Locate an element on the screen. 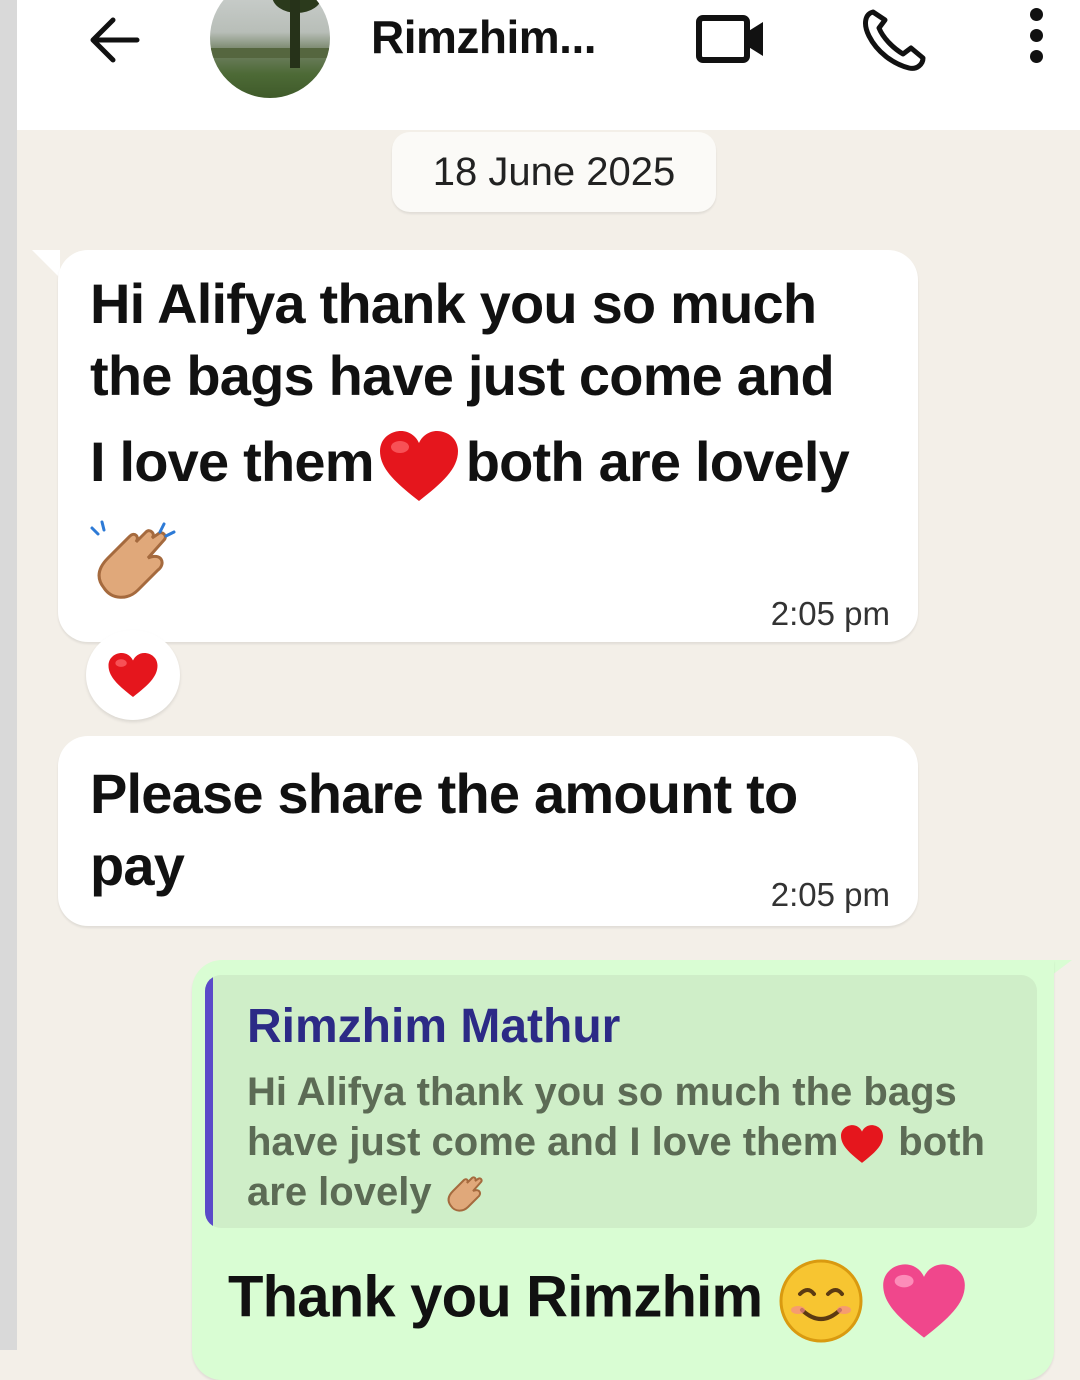 The width and height of the screenshot is (1080, 1380). message-line: I love them is located at coordinates (232, 461).